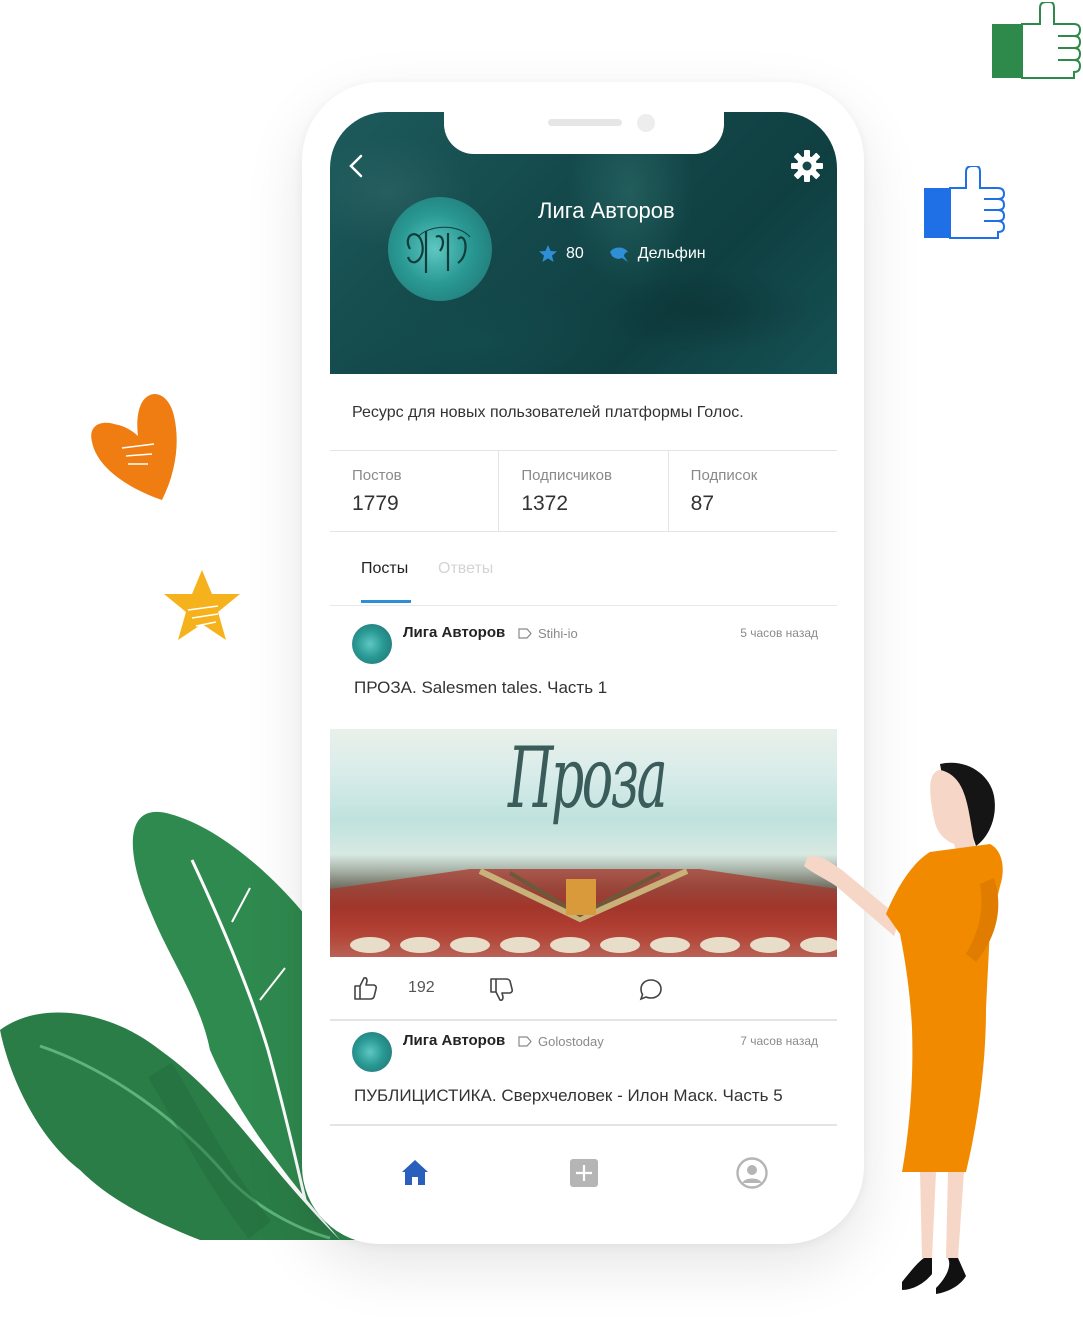 The height and width of the screenshot is (1317, 1083). What do you see at coordinates (377, 475) in the screenshot?
I see `stat-label: Постов` at bounding box center [377, 475].